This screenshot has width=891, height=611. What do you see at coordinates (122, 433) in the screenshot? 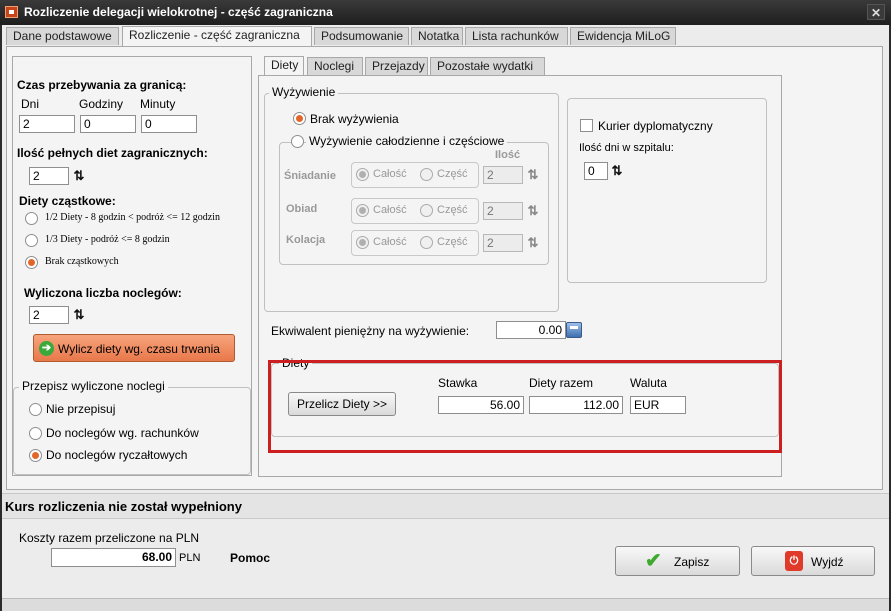
I see `noclegi-rachunkow-label: Do noclegów wg. rachunków` at bounding box center [122, 433].